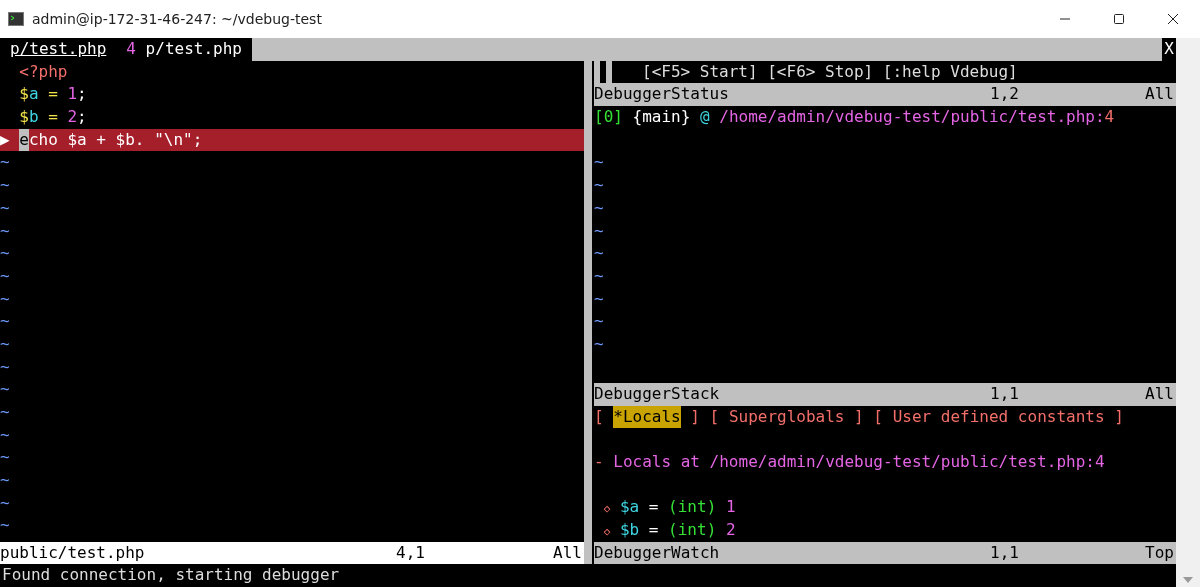 The width and height of the screenshot is (1200, 587). What do you see at coordinates (998, 417) in the screenshot?
I see `locals-tab: User defined constants` at bounding box center [998, 417].